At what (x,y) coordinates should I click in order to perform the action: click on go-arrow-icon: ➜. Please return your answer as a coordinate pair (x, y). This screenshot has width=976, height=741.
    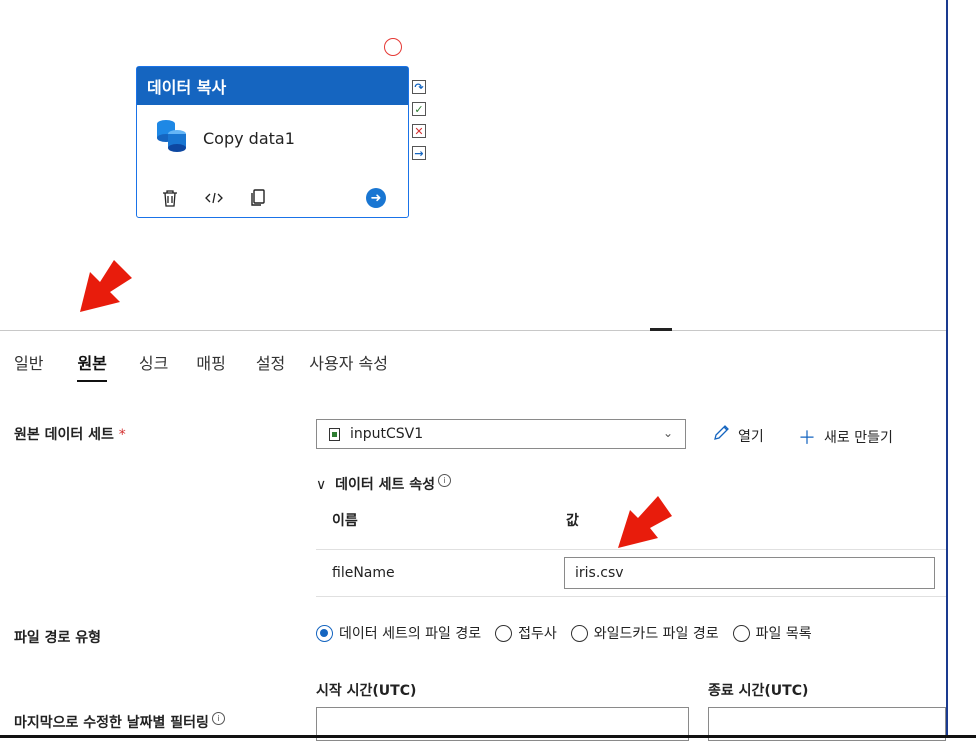
    Looking at the image, I should click on (376, 198).